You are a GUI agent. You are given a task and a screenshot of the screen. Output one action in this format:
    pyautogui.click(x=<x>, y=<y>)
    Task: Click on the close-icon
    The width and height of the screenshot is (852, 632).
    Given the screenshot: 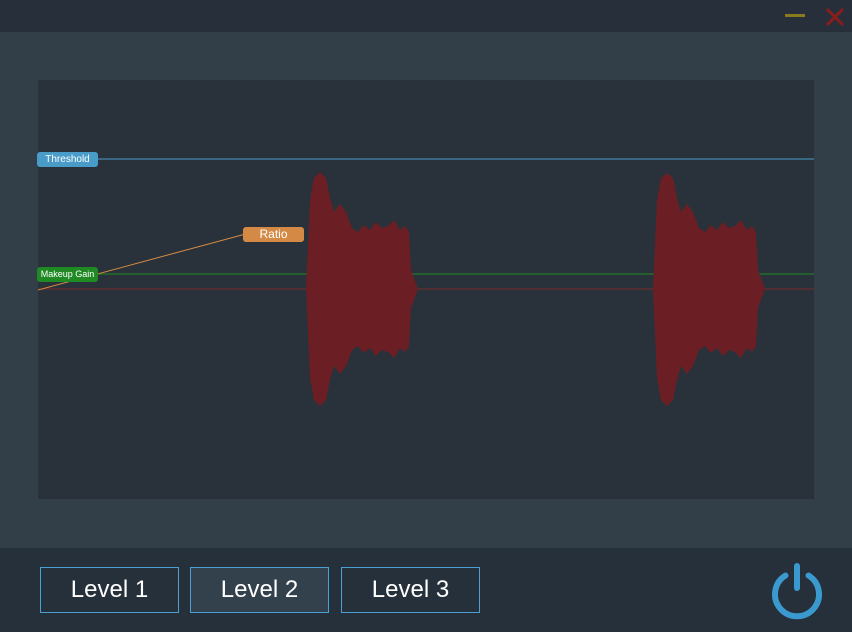 What is the action you would take?
    pyautogui.click(x=835, y=17)
    